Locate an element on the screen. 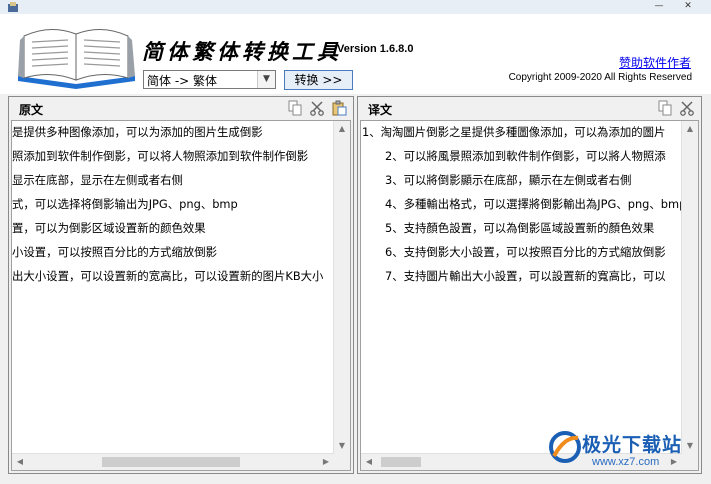 This screenshot has width=711, height=484. paste-icon is located at coordinates (339, 108).